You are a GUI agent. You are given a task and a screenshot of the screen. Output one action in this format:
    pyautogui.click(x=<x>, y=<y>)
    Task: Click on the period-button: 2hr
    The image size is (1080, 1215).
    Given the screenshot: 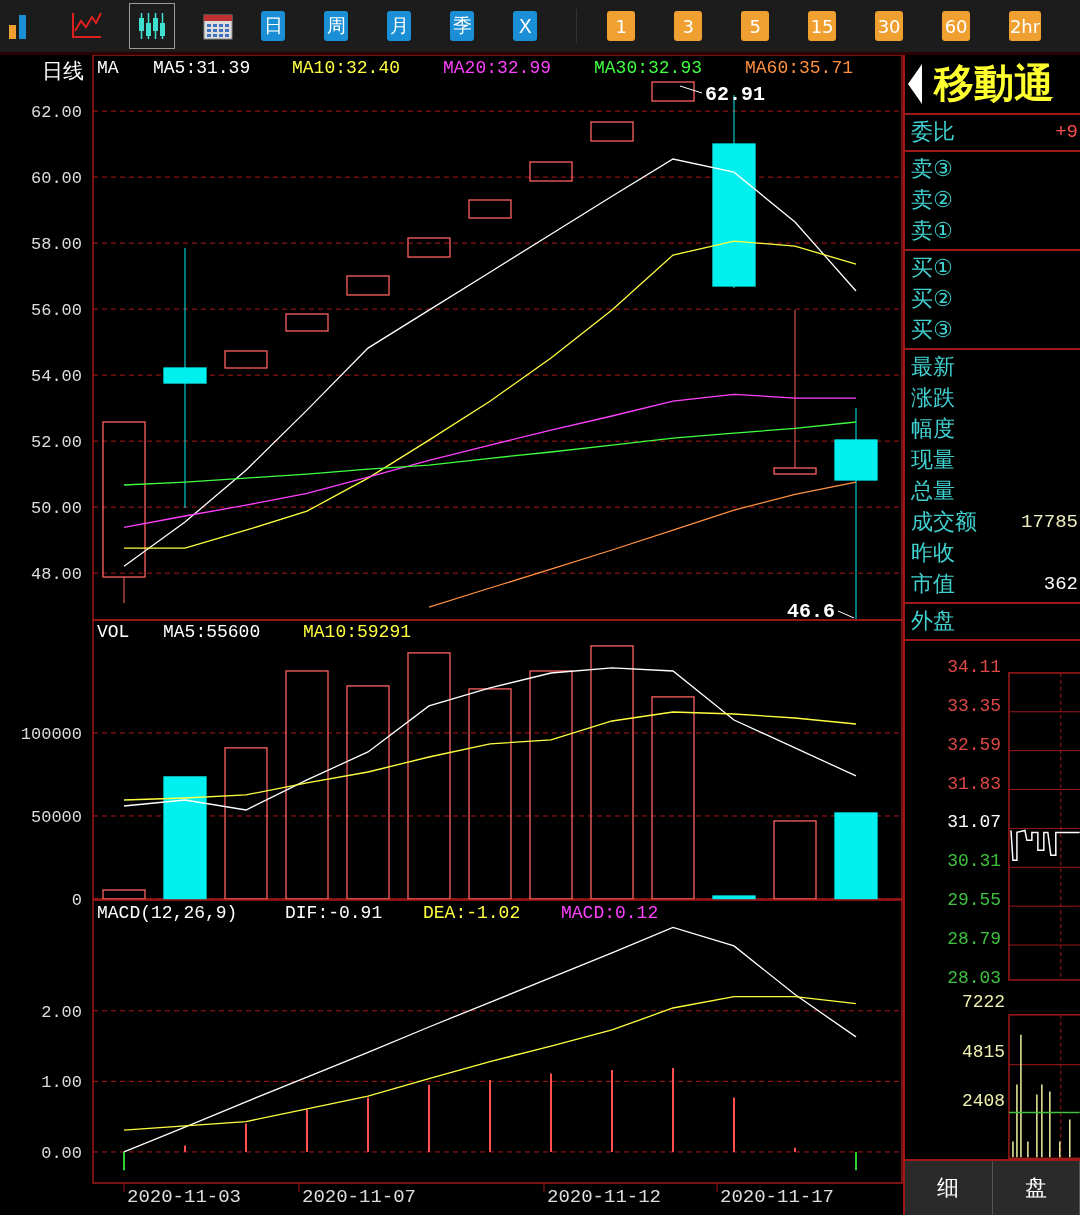 What is the action you would take?
    pyautogui.click(x=1025, y=26)
    